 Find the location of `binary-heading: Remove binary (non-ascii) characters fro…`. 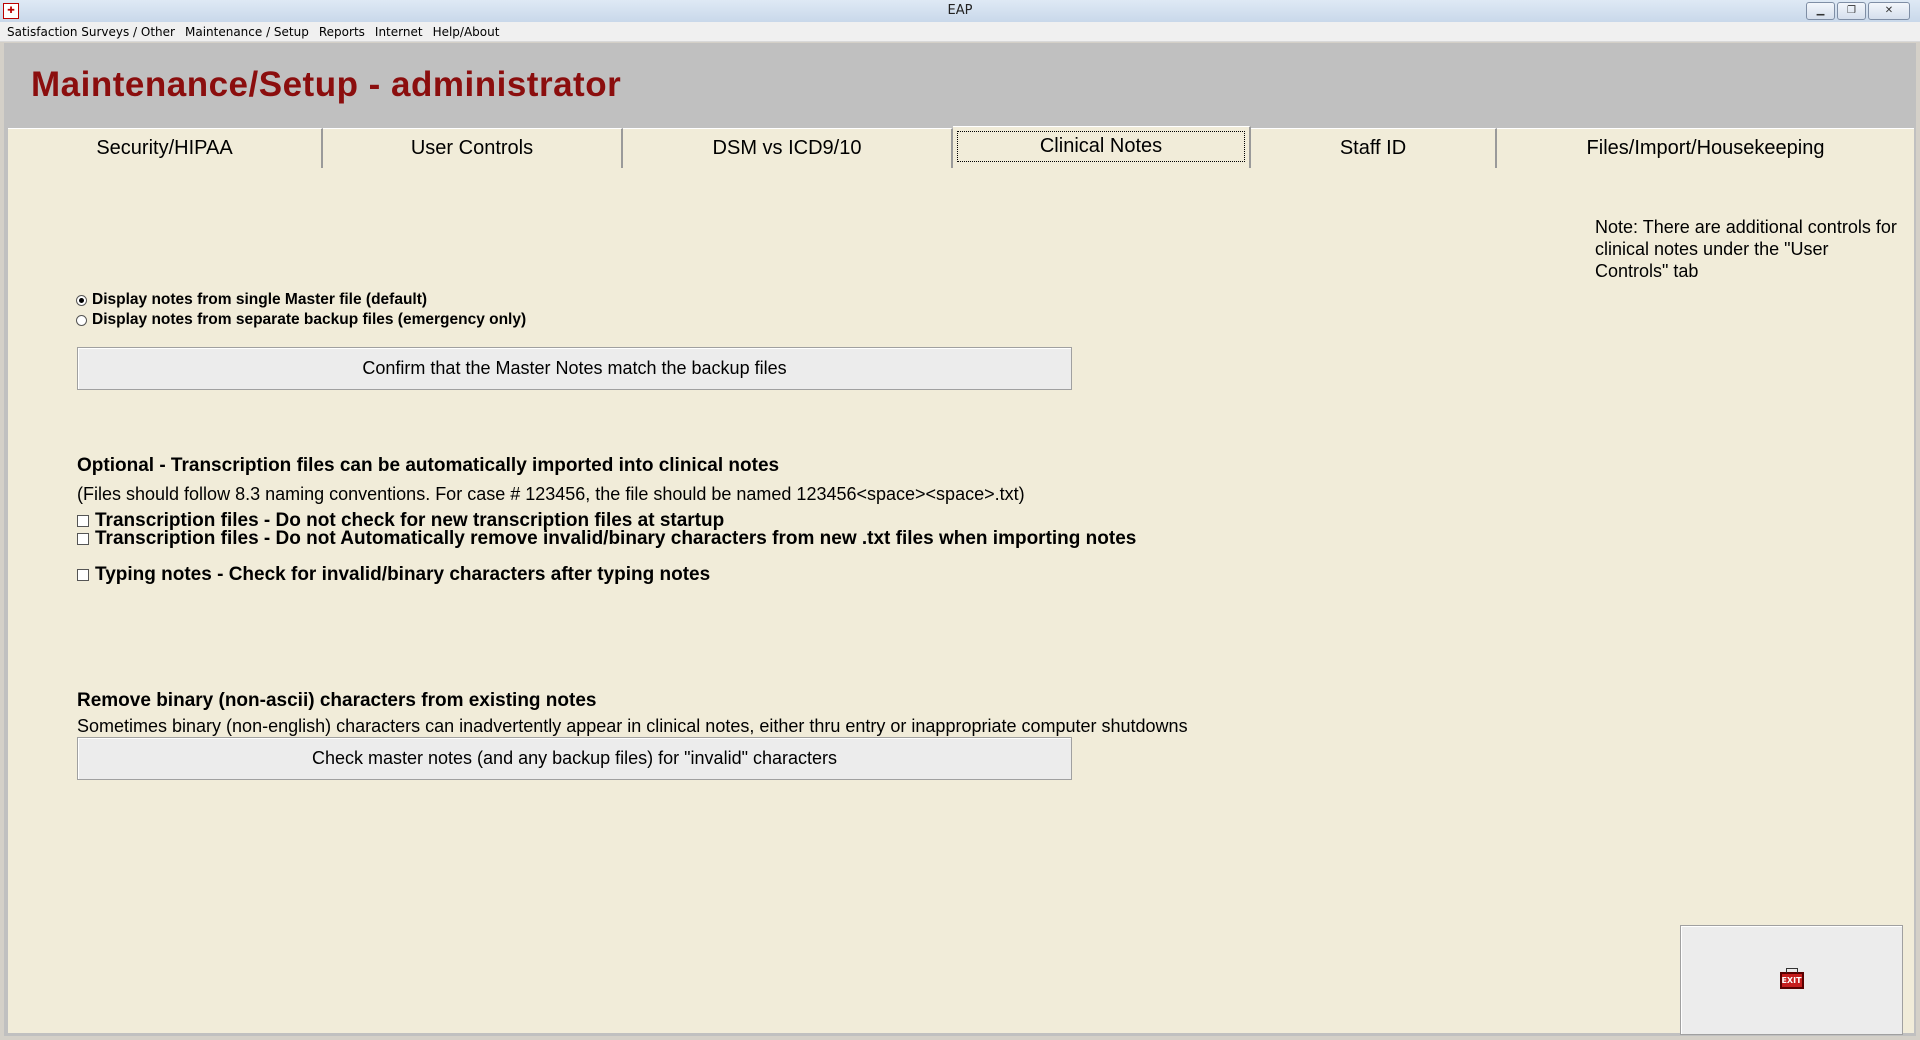

binary-heading: Remove binary (non-ascii) characters fro… is located at coordinates (337, 700).